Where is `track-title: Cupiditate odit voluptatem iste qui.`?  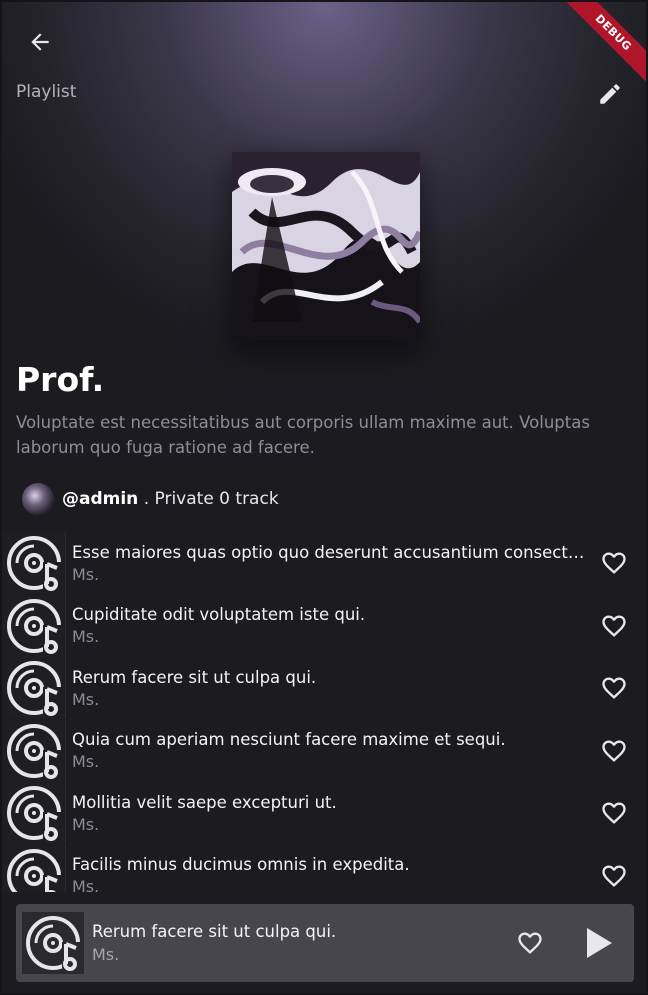
track-title: Cupiditate odit voluptatem iste qui. is located at coordinates (219, 615).